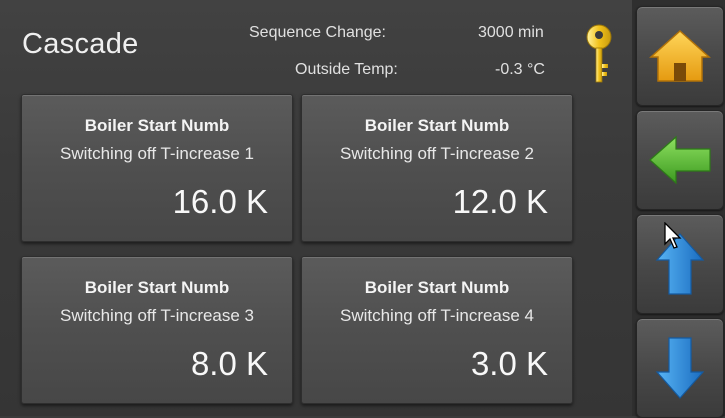 This screenshot has width=725, height=418. What do you see at coordinates (157, 315) in the screenshot?
I see `tile-subtitle: Switching off T-increase 3` at bounding box center [157, 315].